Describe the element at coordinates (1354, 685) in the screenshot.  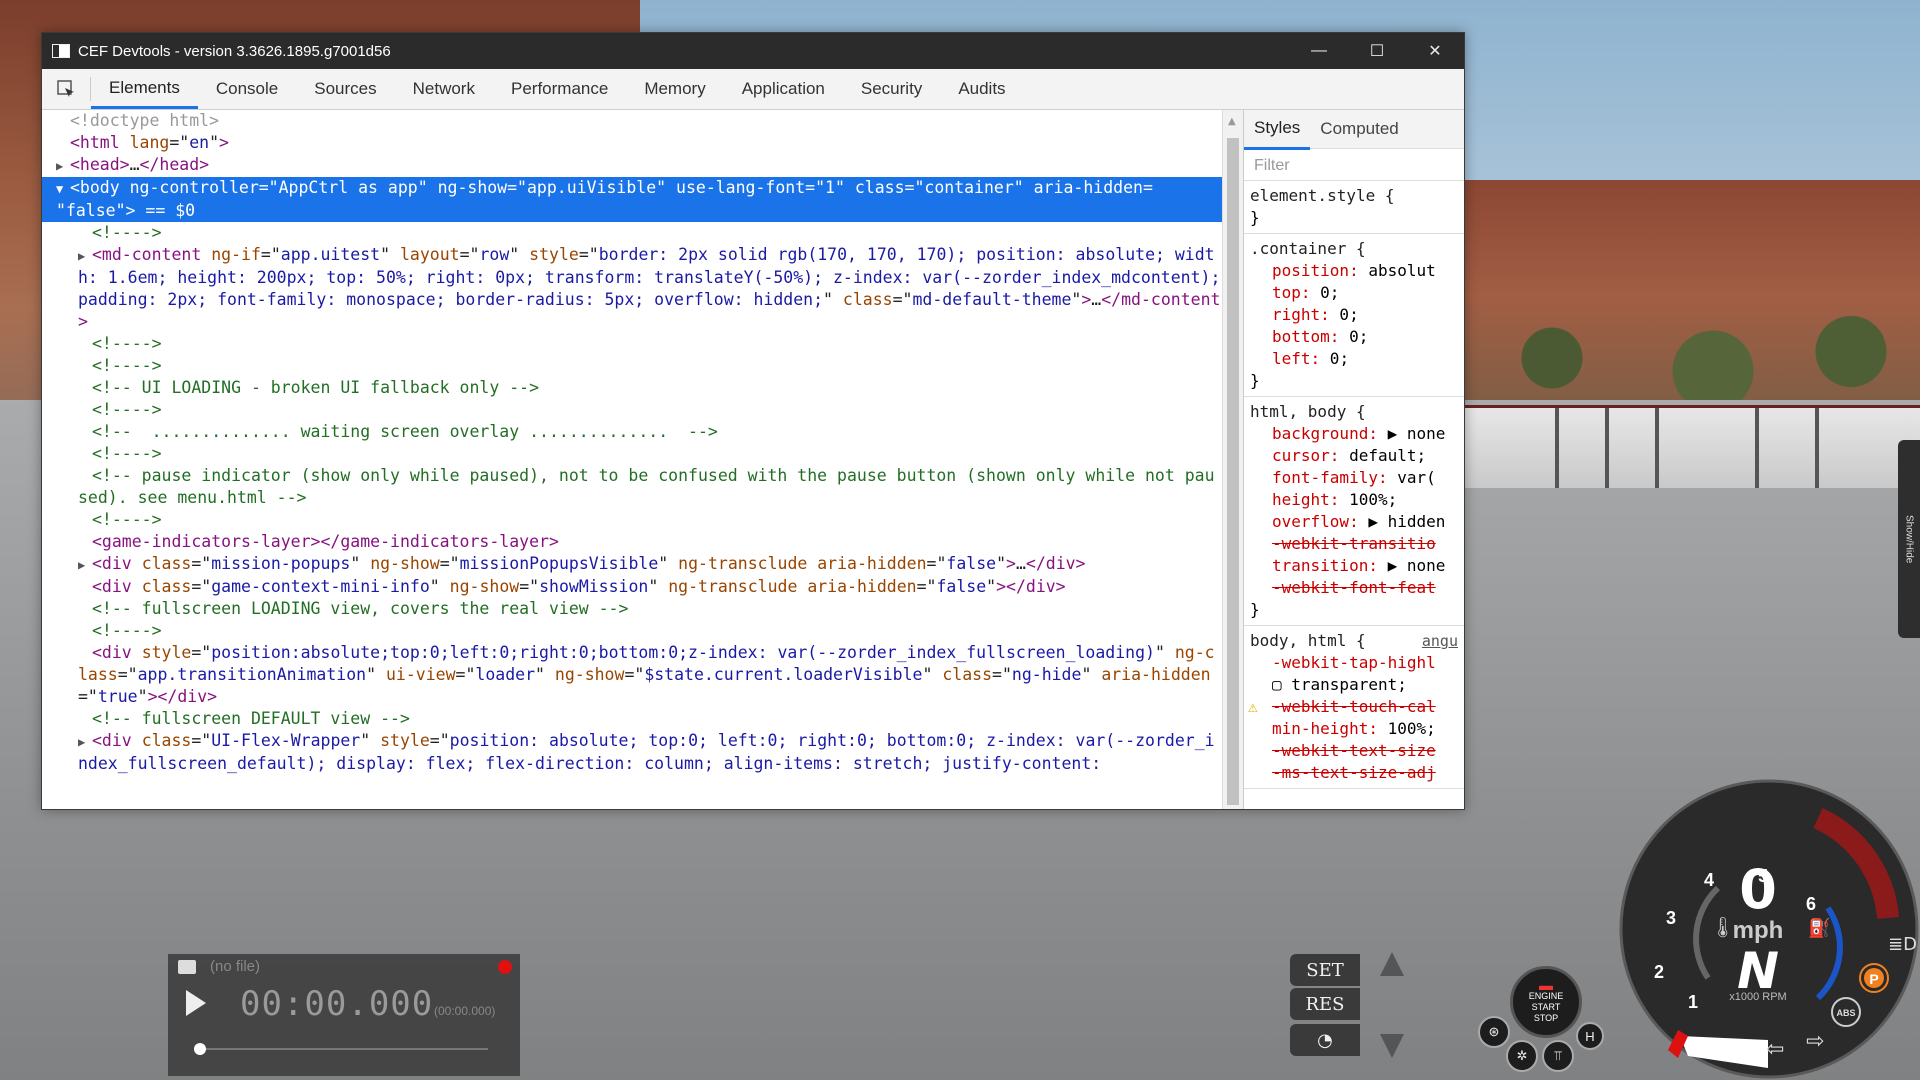
I see `css-property: ▢ transparent;` at that location.